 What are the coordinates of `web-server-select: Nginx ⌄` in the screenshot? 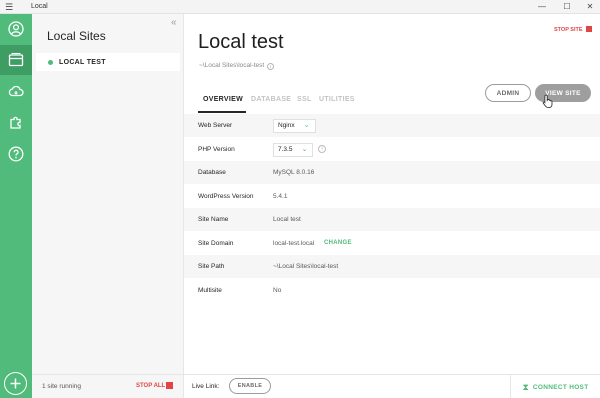 It's located at (294, 126).